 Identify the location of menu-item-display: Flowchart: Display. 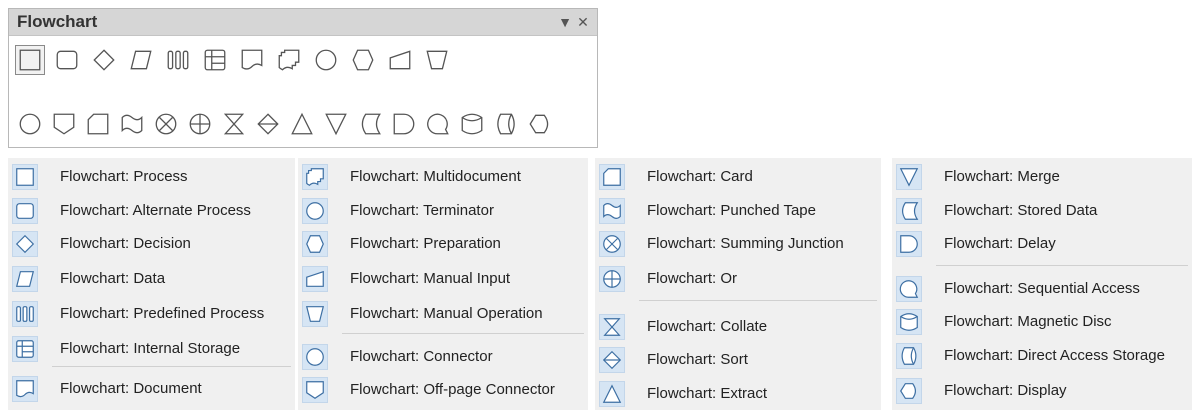
(1042, 391).